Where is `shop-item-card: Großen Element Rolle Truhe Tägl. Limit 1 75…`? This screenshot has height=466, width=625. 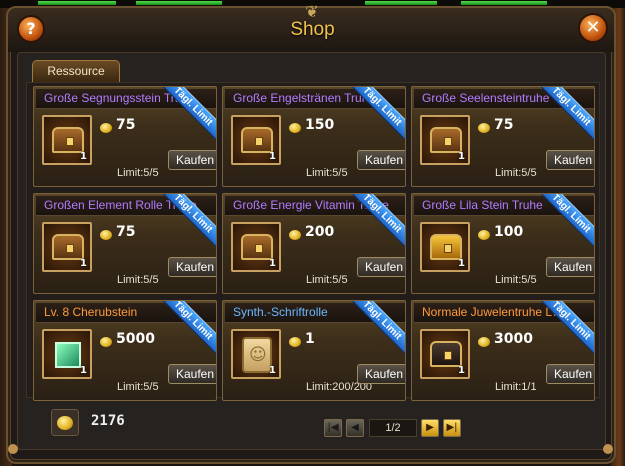
shop-item-card: Großen Element Rolle Truhe Tägl. Limit 1 75… is located at coordinates (125, 243).